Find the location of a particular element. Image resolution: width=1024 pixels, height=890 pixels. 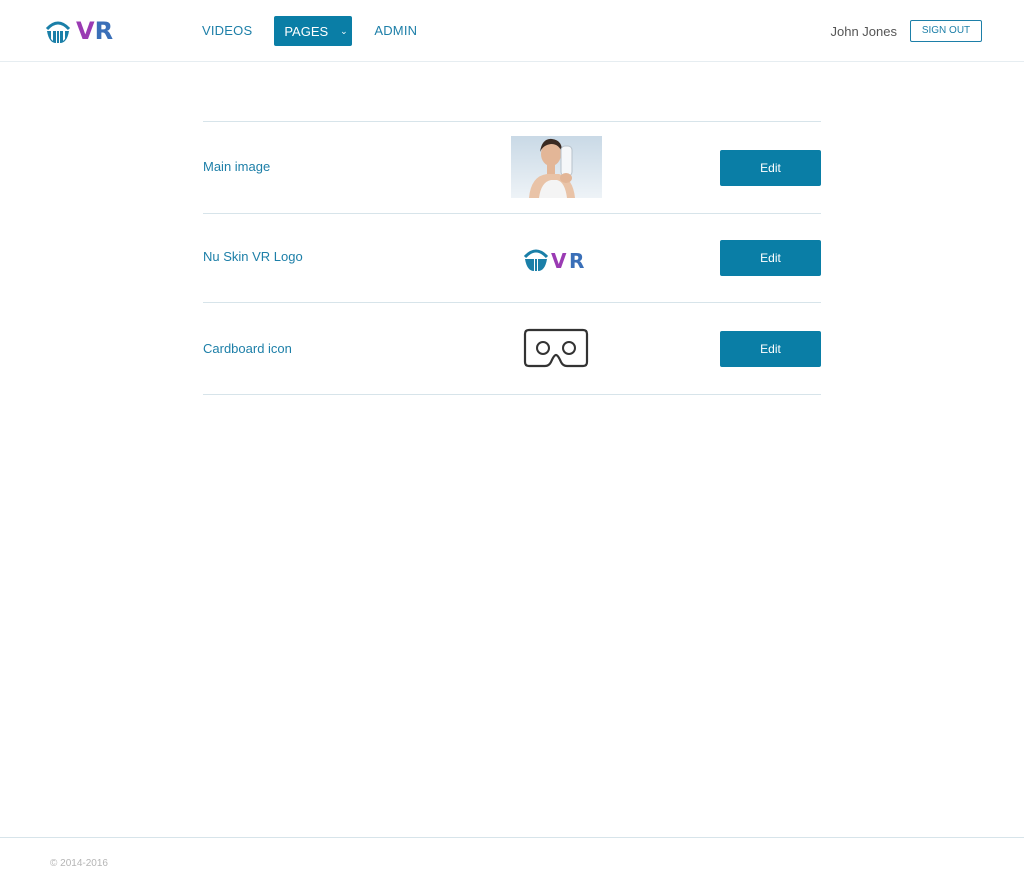

list-divider is located at coordinates (512, 394).